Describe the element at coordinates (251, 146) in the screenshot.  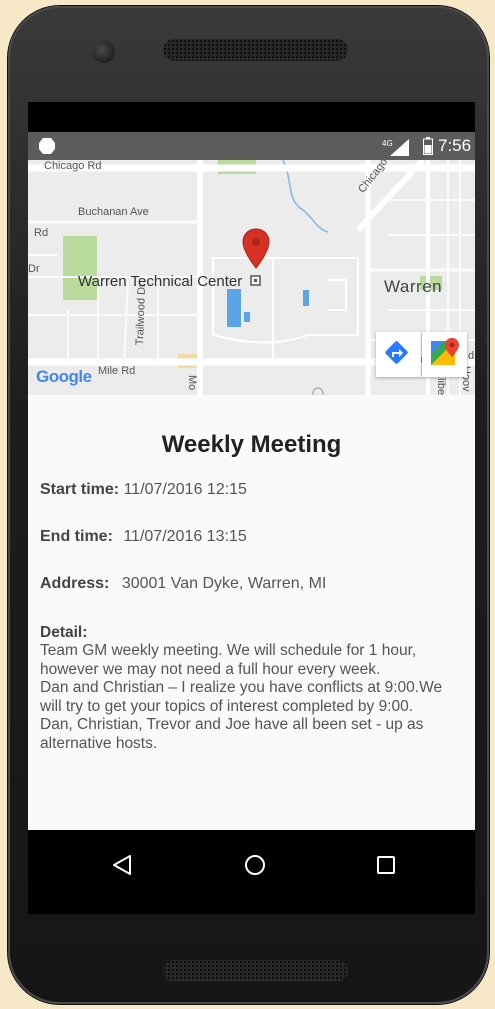
I see `status-bar: 4G 7:56` at that location.